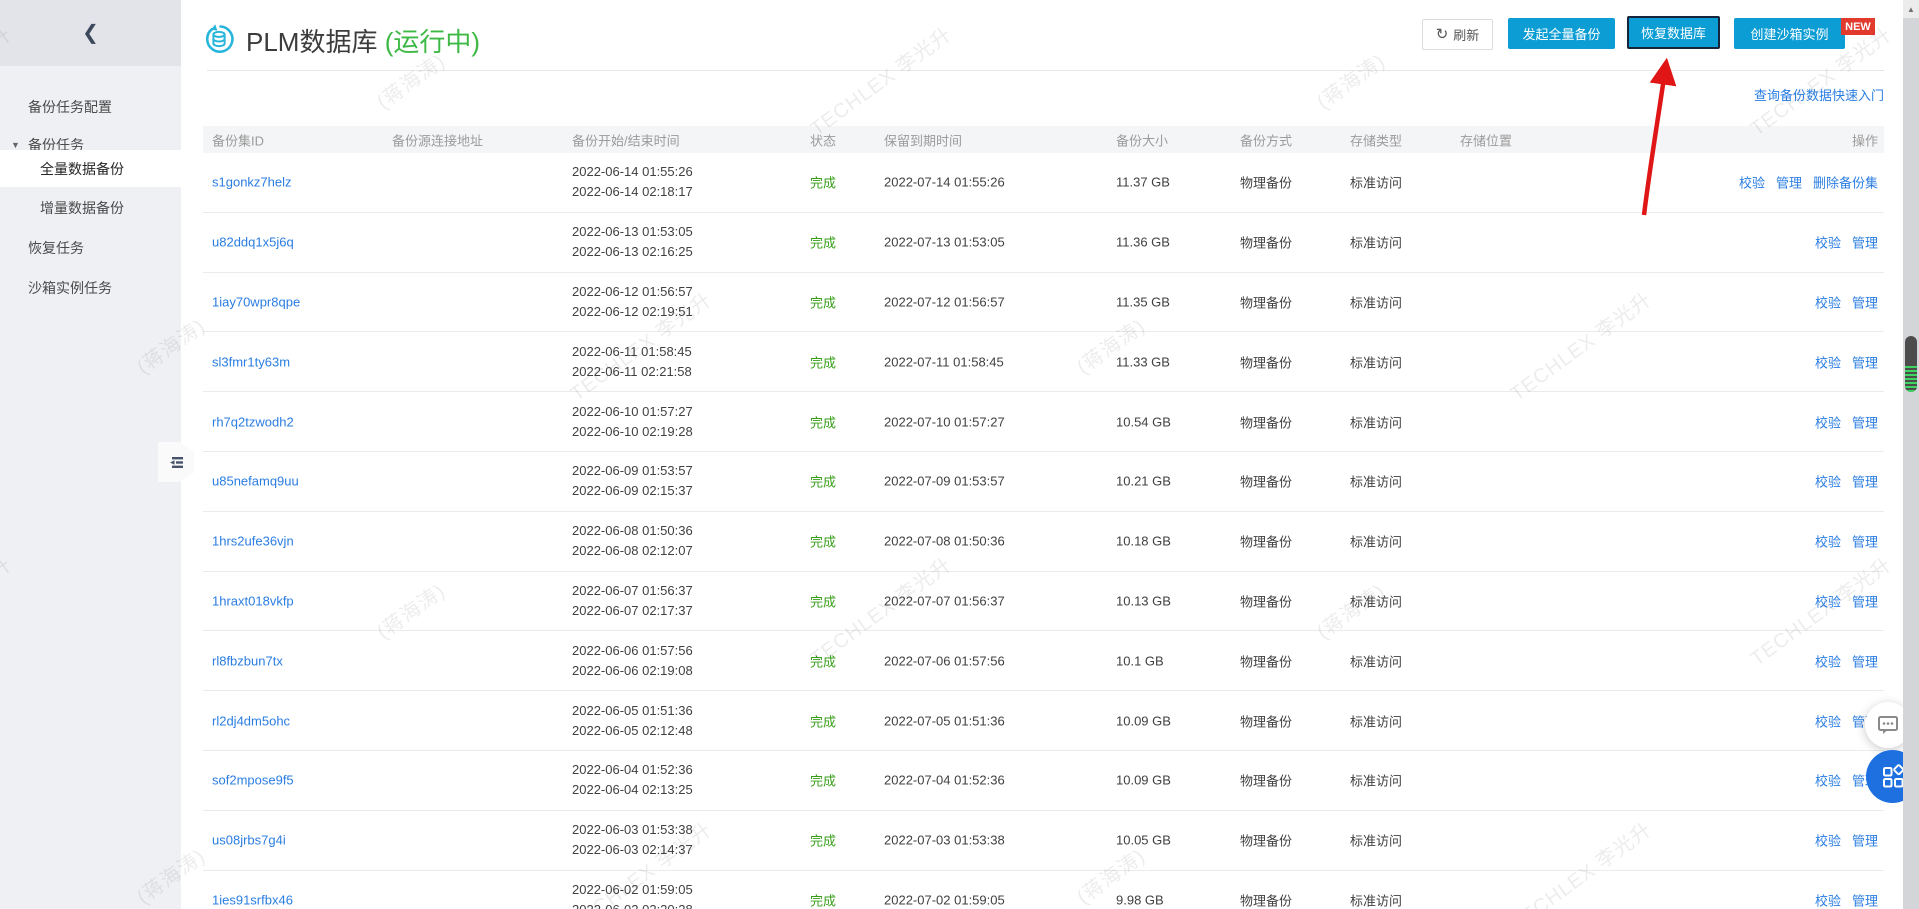  Describe the element at coordinates (632, 182) in the screenshot. I see `backup-time-range: 2022-06-14 01:55:26 2022-06-14 02:18:17` at that location.